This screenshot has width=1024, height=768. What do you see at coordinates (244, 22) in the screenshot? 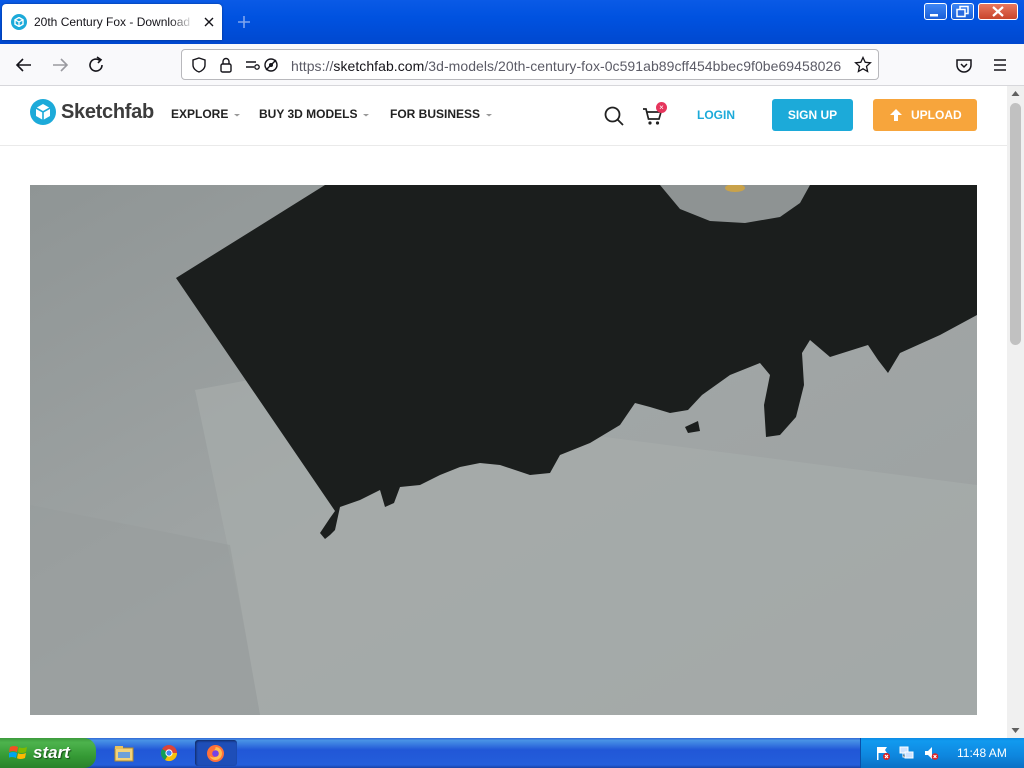
I see `new-tab-icon` at bounding box center [244, 22].